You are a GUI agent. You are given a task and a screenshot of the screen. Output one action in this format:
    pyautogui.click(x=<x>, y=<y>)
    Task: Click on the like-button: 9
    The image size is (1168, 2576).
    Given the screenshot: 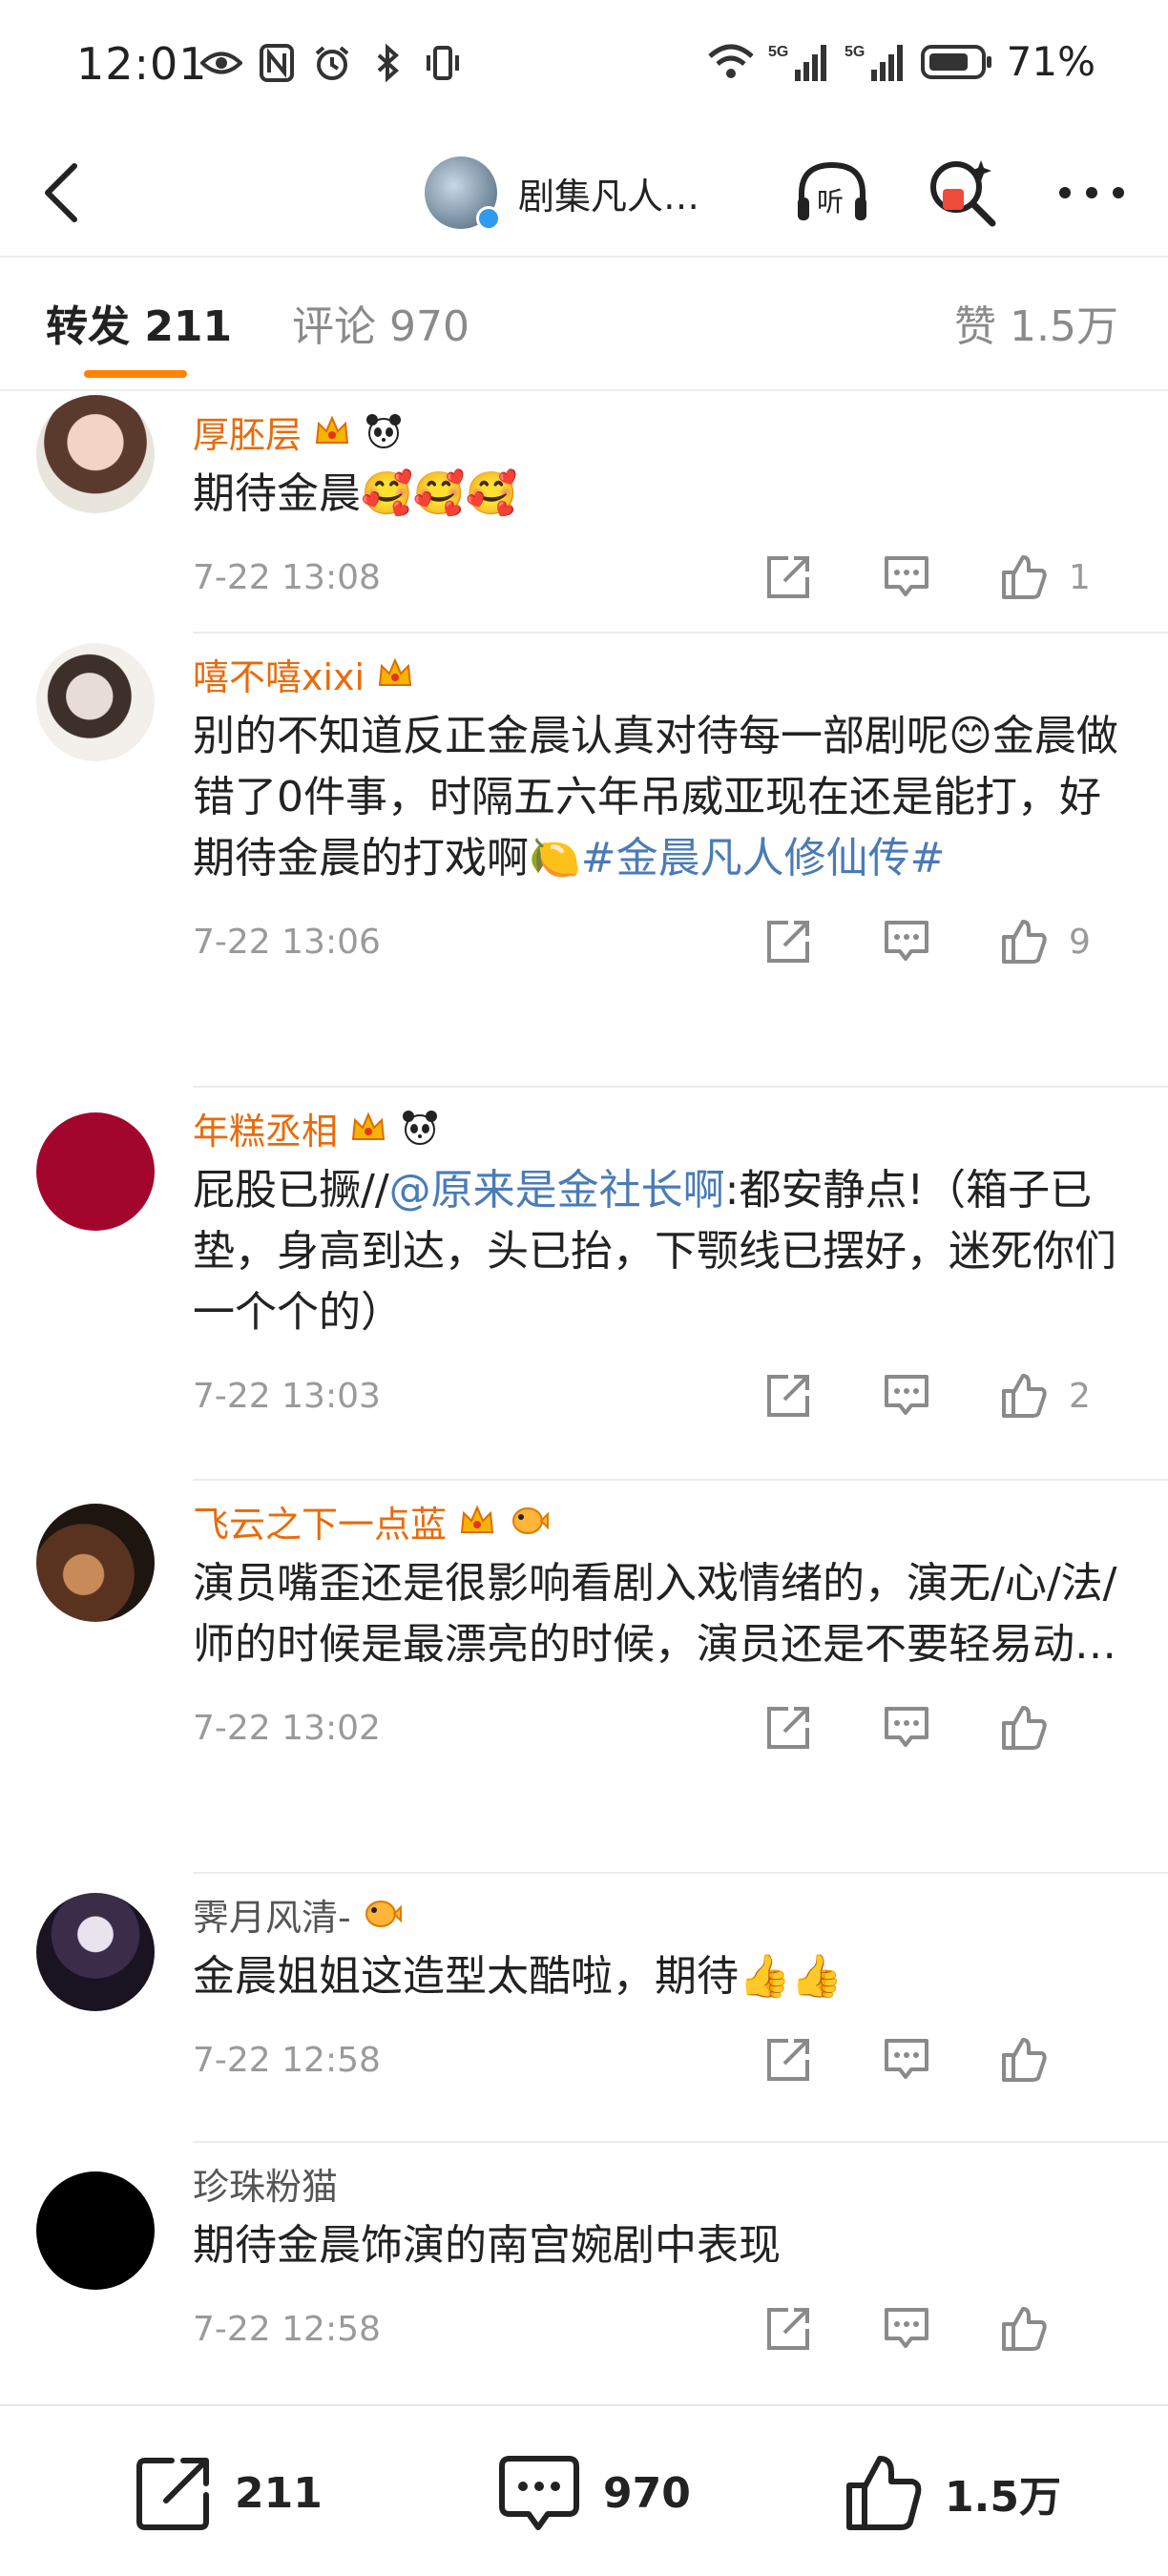 What is the action you would take?
    pyautogui.click(x=1046, y=942)
    